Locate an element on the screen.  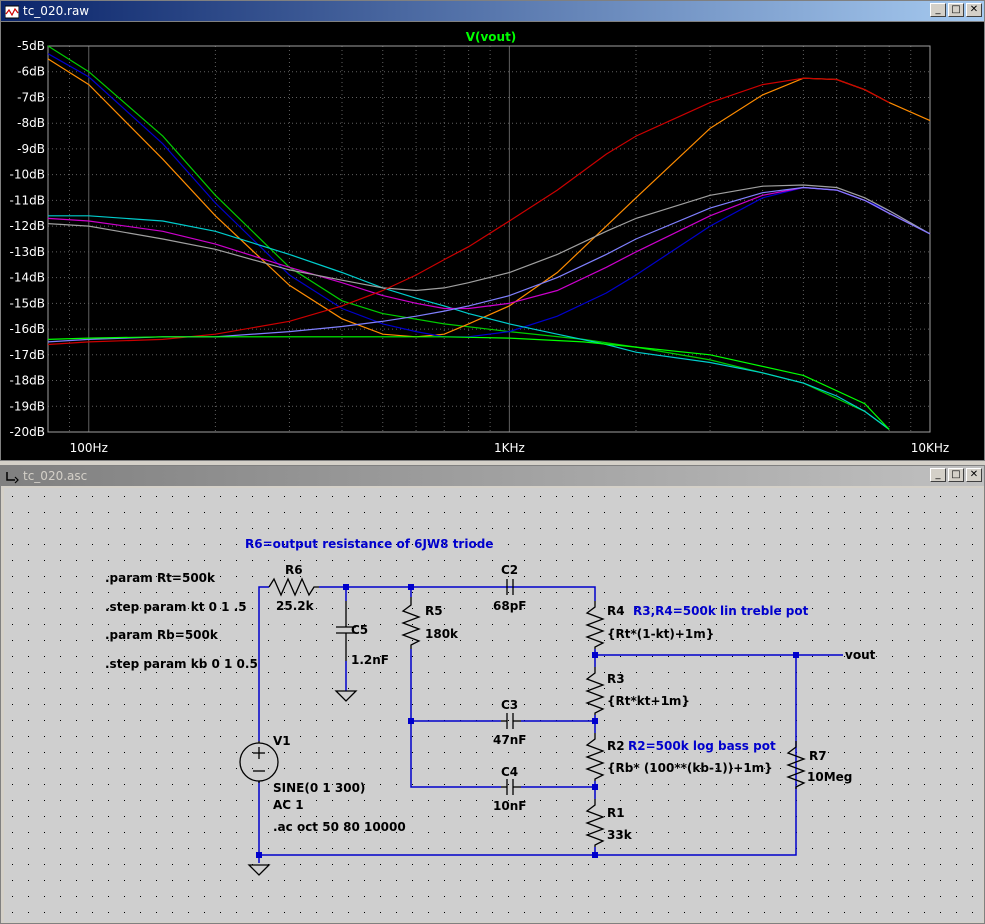
directive-param-rb: .param Rb=500k is located at coordinates (162, 635).